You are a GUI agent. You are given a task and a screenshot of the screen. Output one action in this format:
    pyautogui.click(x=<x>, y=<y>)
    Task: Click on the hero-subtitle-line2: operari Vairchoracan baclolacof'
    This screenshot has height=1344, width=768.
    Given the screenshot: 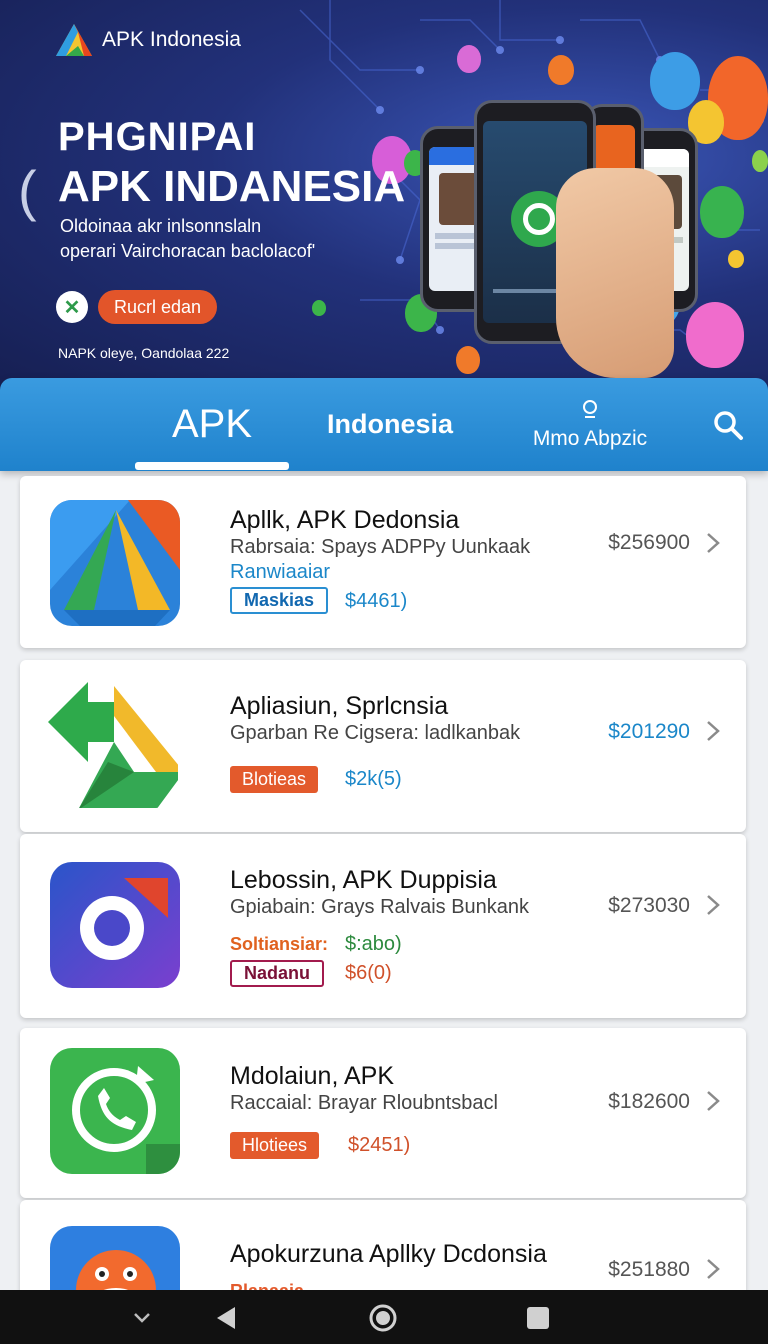 What is the action you would take?
    pyautogui.click(x=188, y=251)
    